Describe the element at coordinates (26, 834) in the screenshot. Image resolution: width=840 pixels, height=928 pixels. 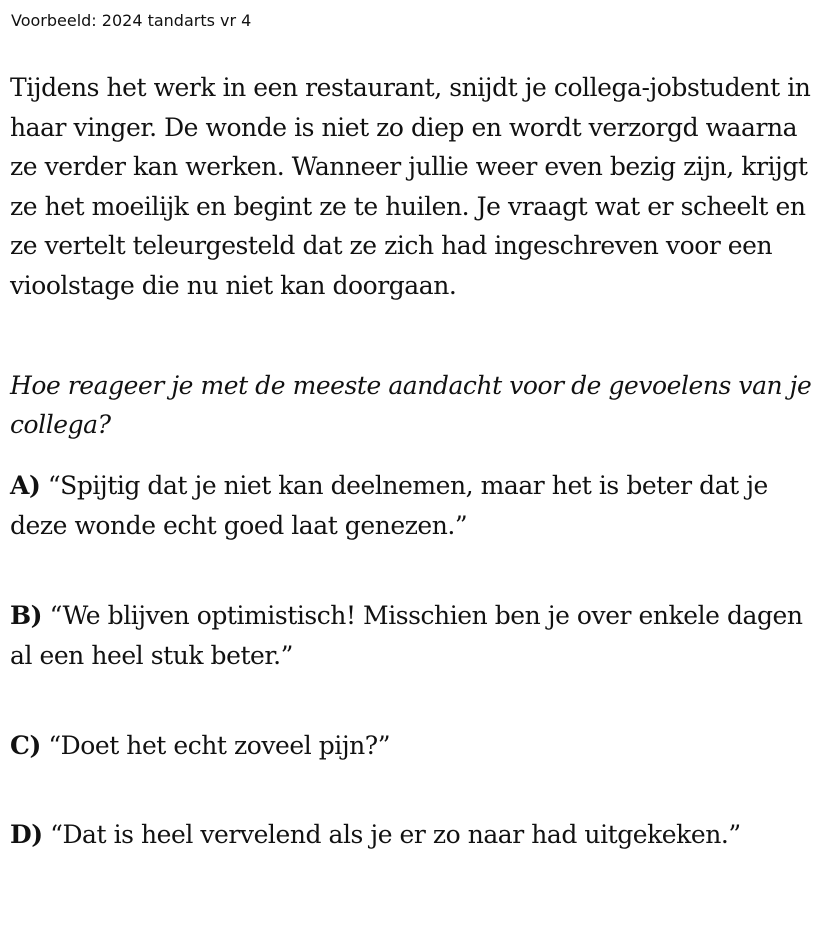
I see `option-letter: D)` at that location.